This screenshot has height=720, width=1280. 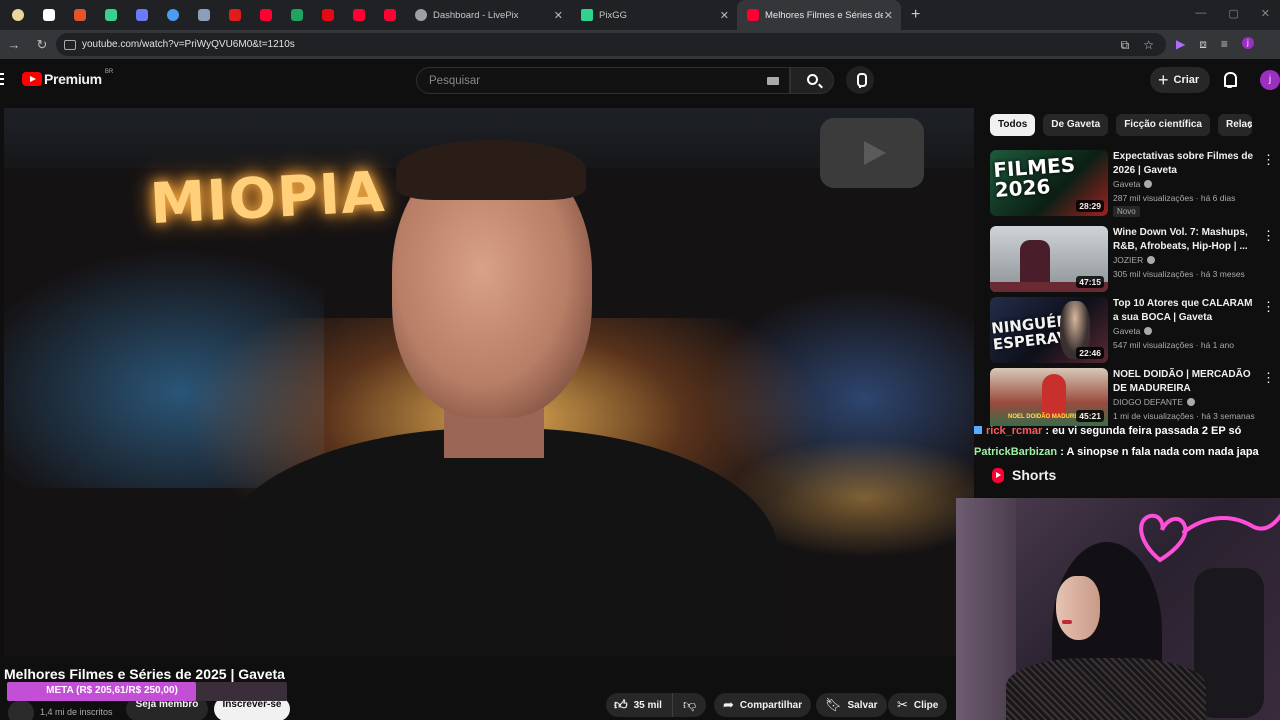 I want to click on omnibox-actions: ⧉ ☆, so click(x=1137, y=45).